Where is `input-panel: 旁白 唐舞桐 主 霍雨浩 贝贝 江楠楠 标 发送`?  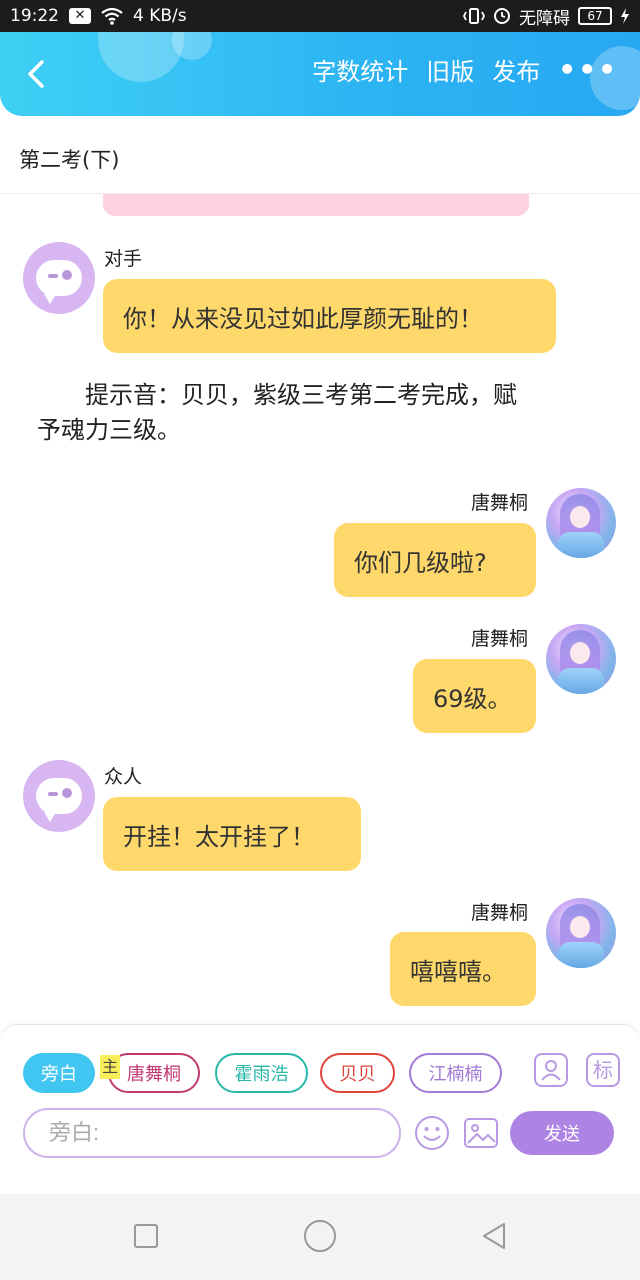
input-panel: 旁白 唐舞桐 主 霍雨浩 贝贝 江楠楠 标 发送 is located at coordinates (320, 1091).